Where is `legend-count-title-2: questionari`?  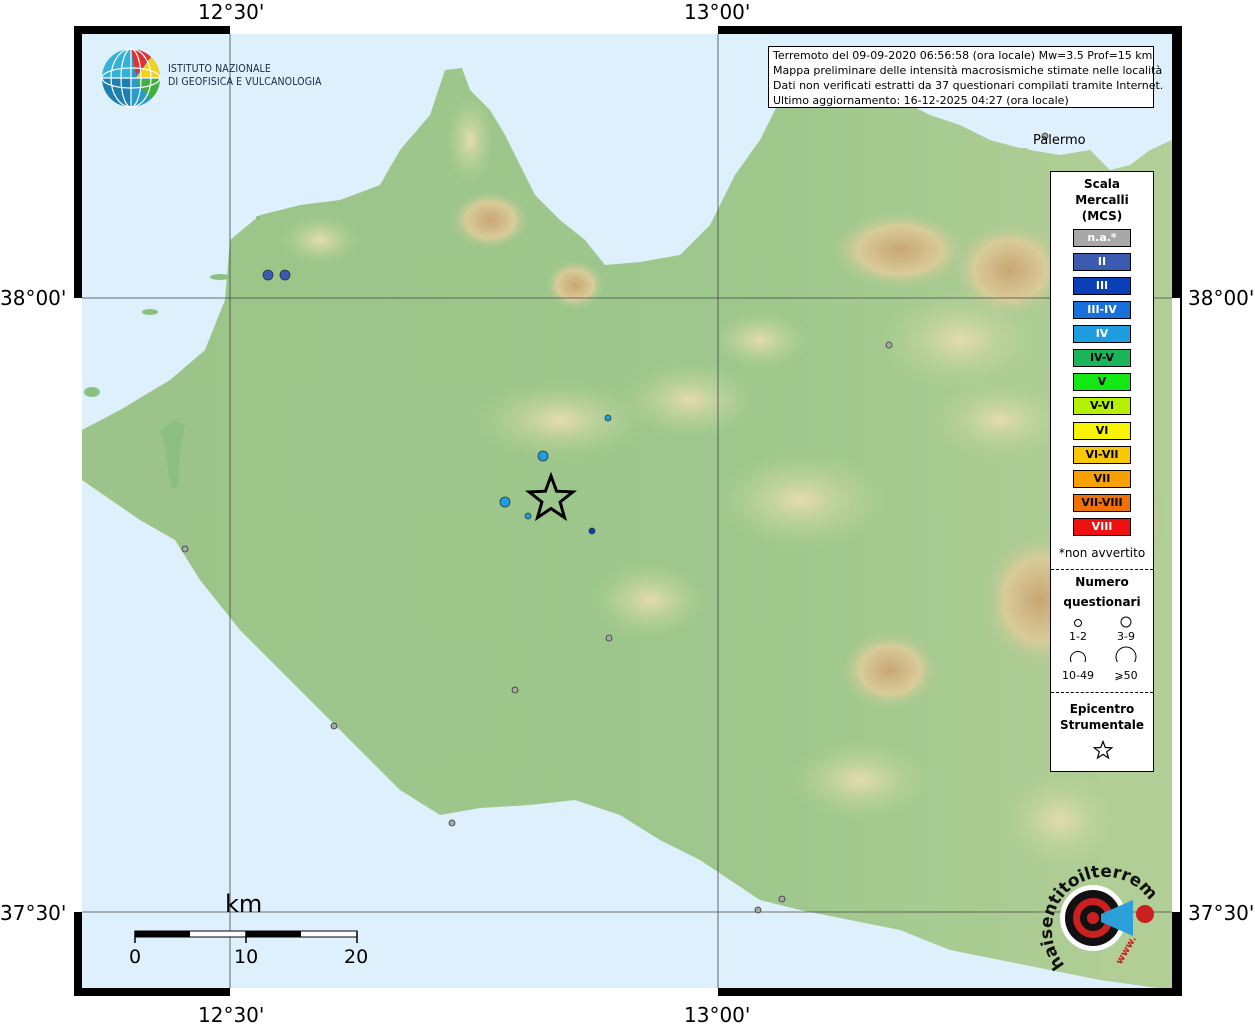
legend-count-title-2: questionari is located at coordinates (1102, 602).